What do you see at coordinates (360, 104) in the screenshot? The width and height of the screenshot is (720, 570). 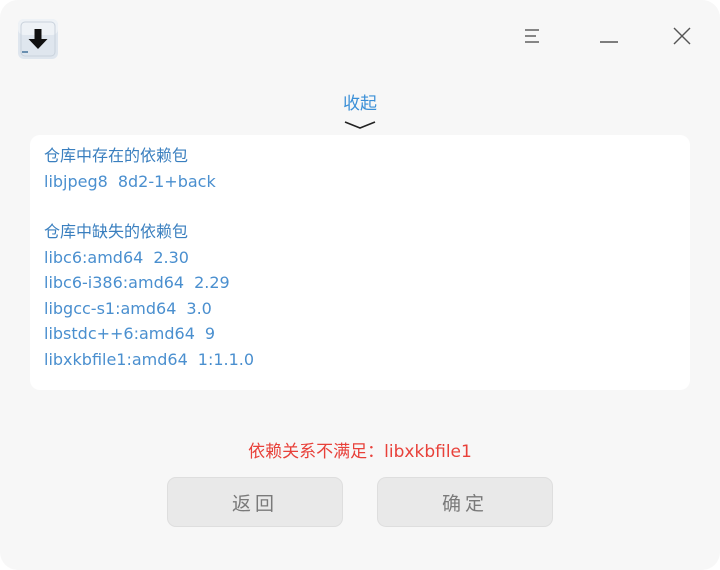 I see `collapse-label: 收起` at bounding box center [360, 104].